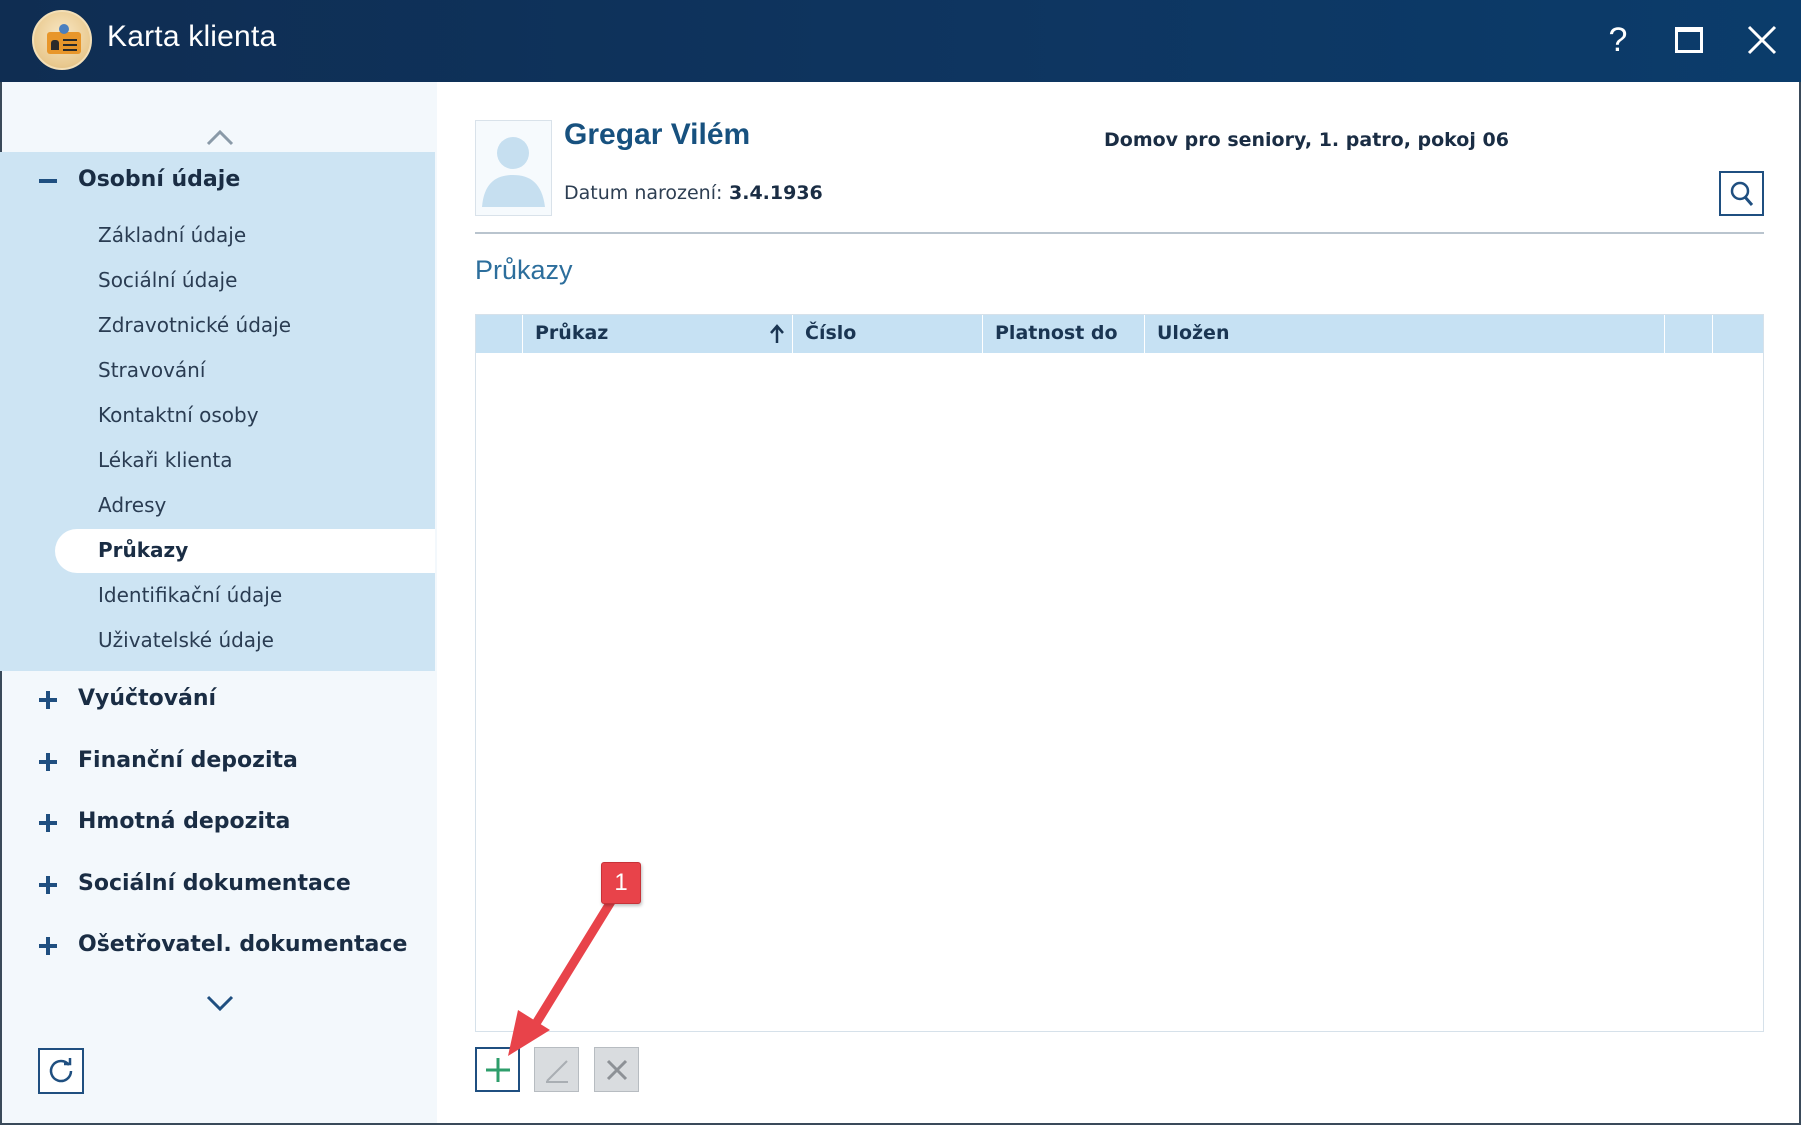 The height and width of the screenshot is (1125, 1801). I want to click on sidebar-group-osetrovatel-dokumentace: Ošetřovatel. dokumentace, so click(217, 948).